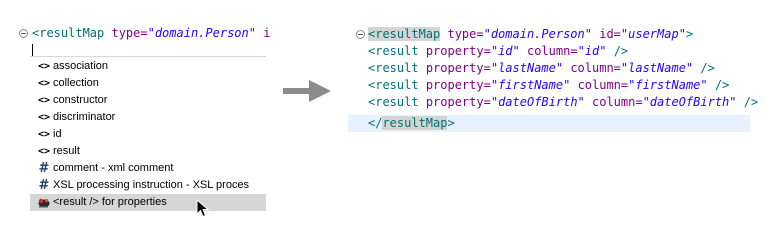 This screenshot has height=243, width=770. Describe the element at coordinates (527, 68) in the screenshot. I see `value-property: "lastName"` at that location.